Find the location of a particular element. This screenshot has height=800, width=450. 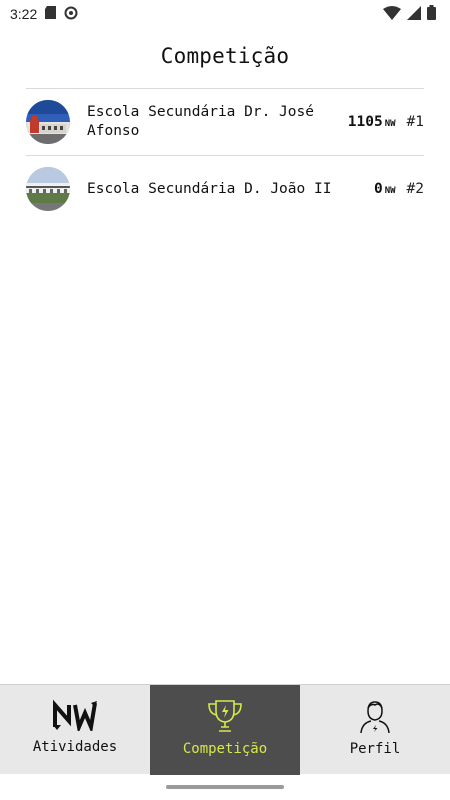

trophy-icon is located at coordinates (225, 718).